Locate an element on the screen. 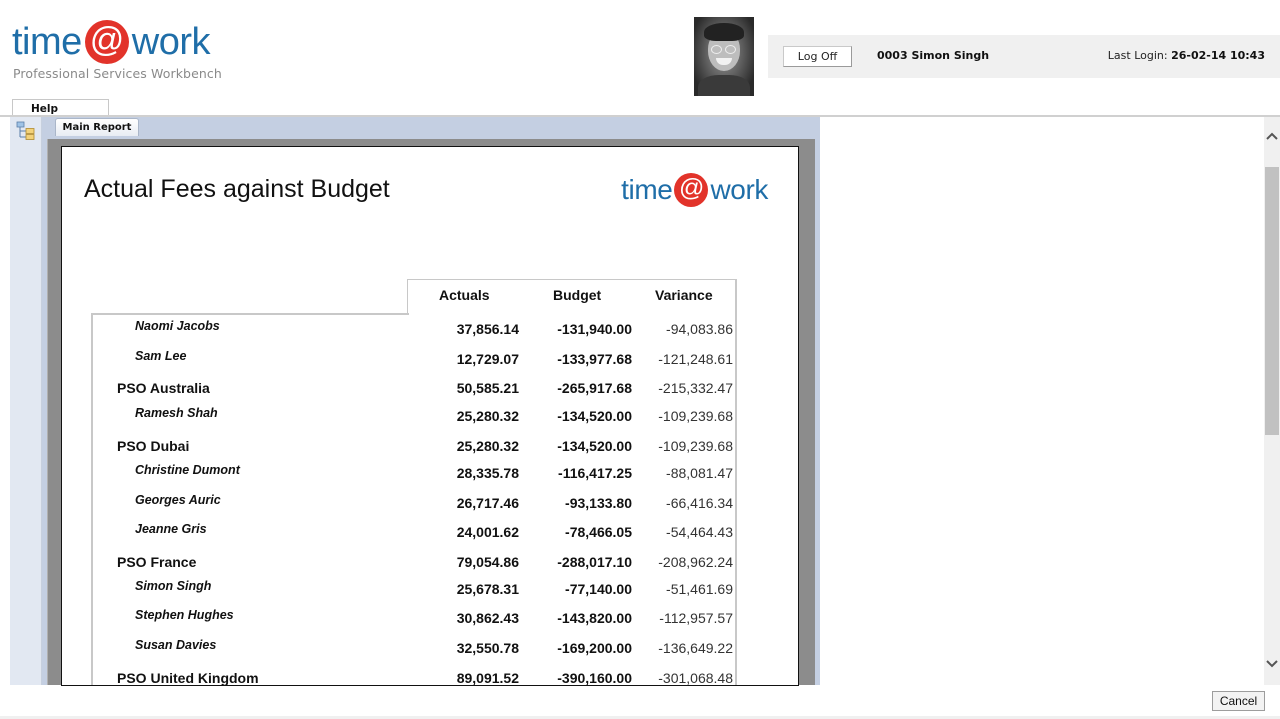 Image resolution: width=1280 pixels, height=719 pixels. row-name: Stephen Hughes is located at coordinates (184, 615).